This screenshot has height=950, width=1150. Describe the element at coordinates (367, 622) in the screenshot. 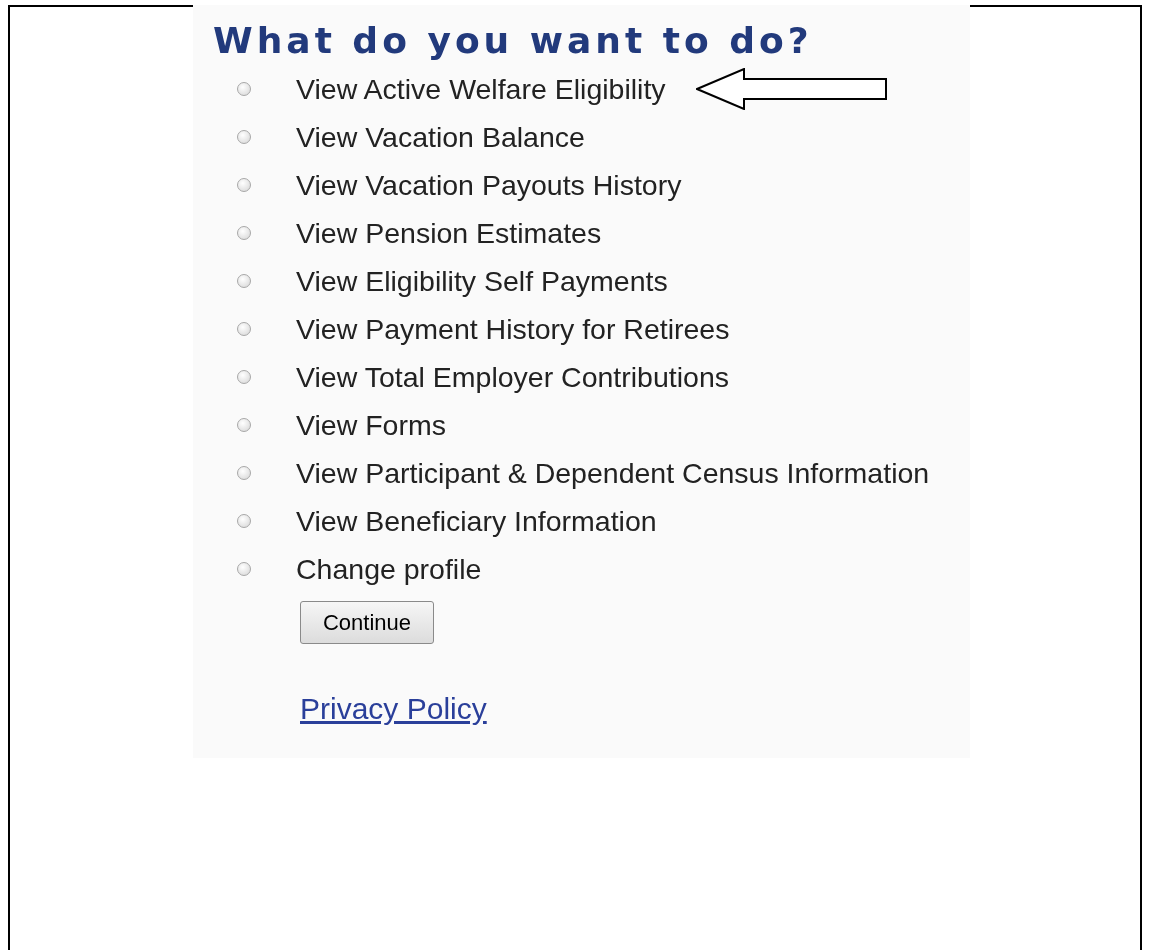

I see `continue-button: Continue` at that location.